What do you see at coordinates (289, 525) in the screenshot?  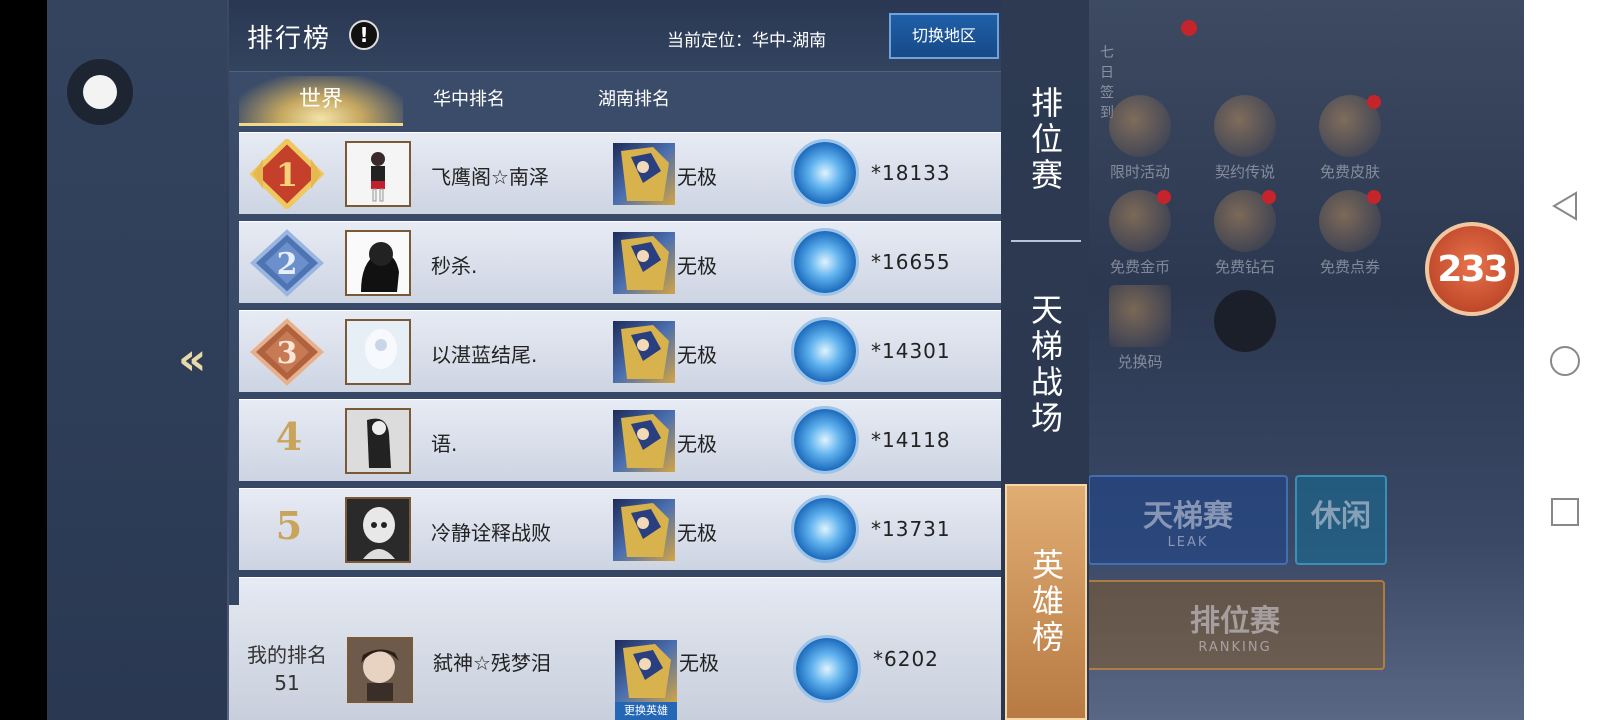 I see `rank-number: 5` at bounding box center [289, 525].